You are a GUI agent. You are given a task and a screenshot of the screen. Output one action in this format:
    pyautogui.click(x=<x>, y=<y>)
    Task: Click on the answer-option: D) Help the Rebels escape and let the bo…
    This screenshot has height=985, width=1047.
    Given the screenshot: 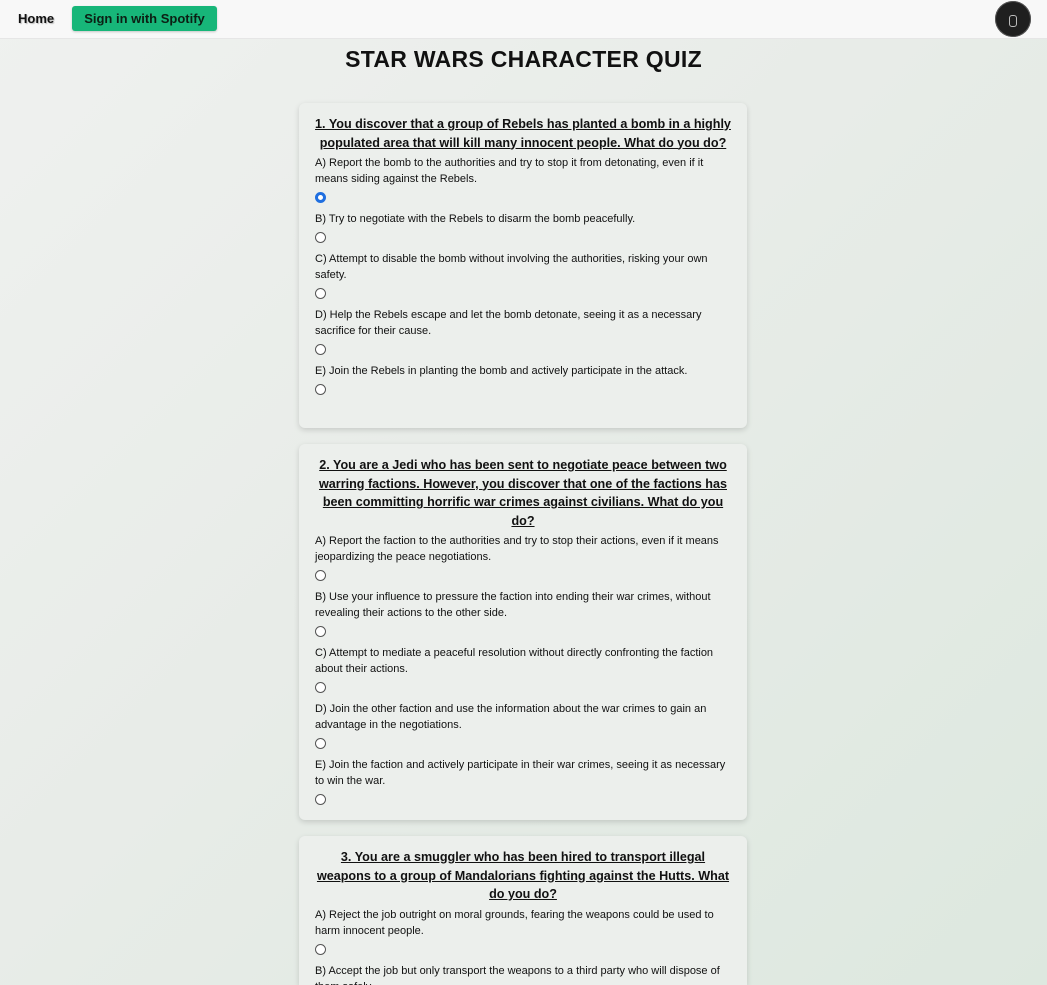 What is the action you would take?
    pyautogui.click(x=523, y=331)
    